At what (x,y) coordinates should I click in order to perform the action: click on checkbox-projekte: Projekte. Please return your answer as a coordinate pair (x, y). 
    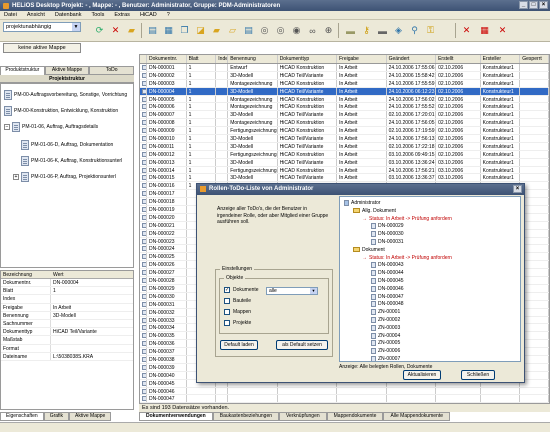
    Looking at the image, I should click on (237, 323).